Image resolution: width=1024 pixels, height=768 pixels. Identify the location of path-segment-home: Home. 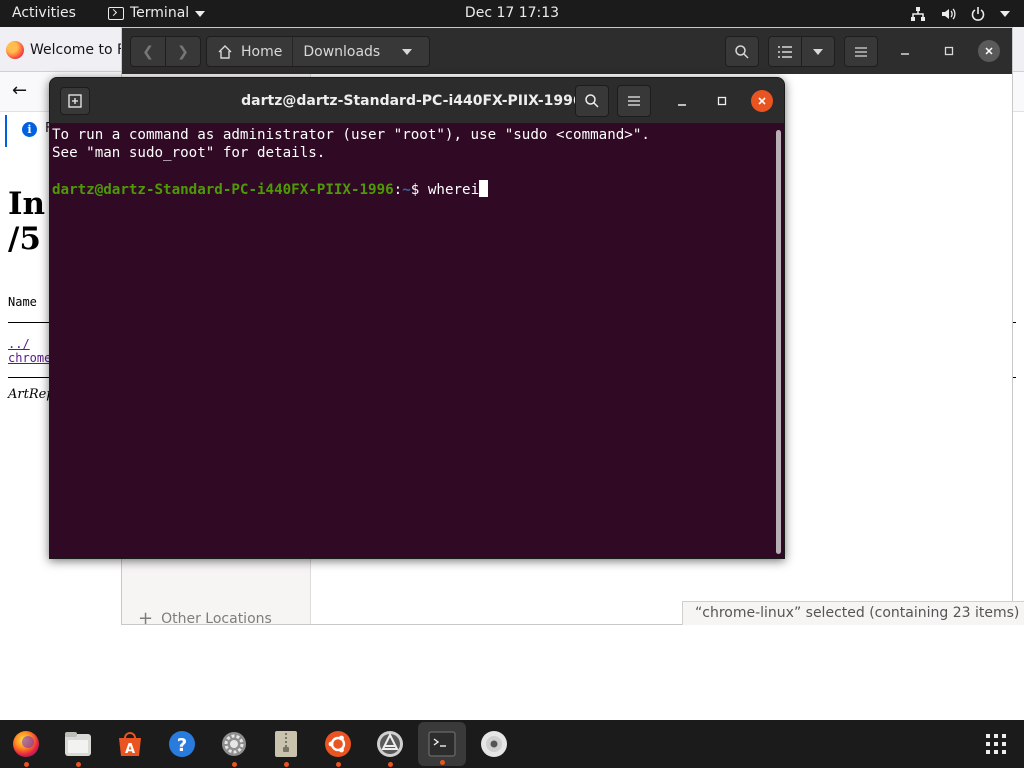
(250, 51).